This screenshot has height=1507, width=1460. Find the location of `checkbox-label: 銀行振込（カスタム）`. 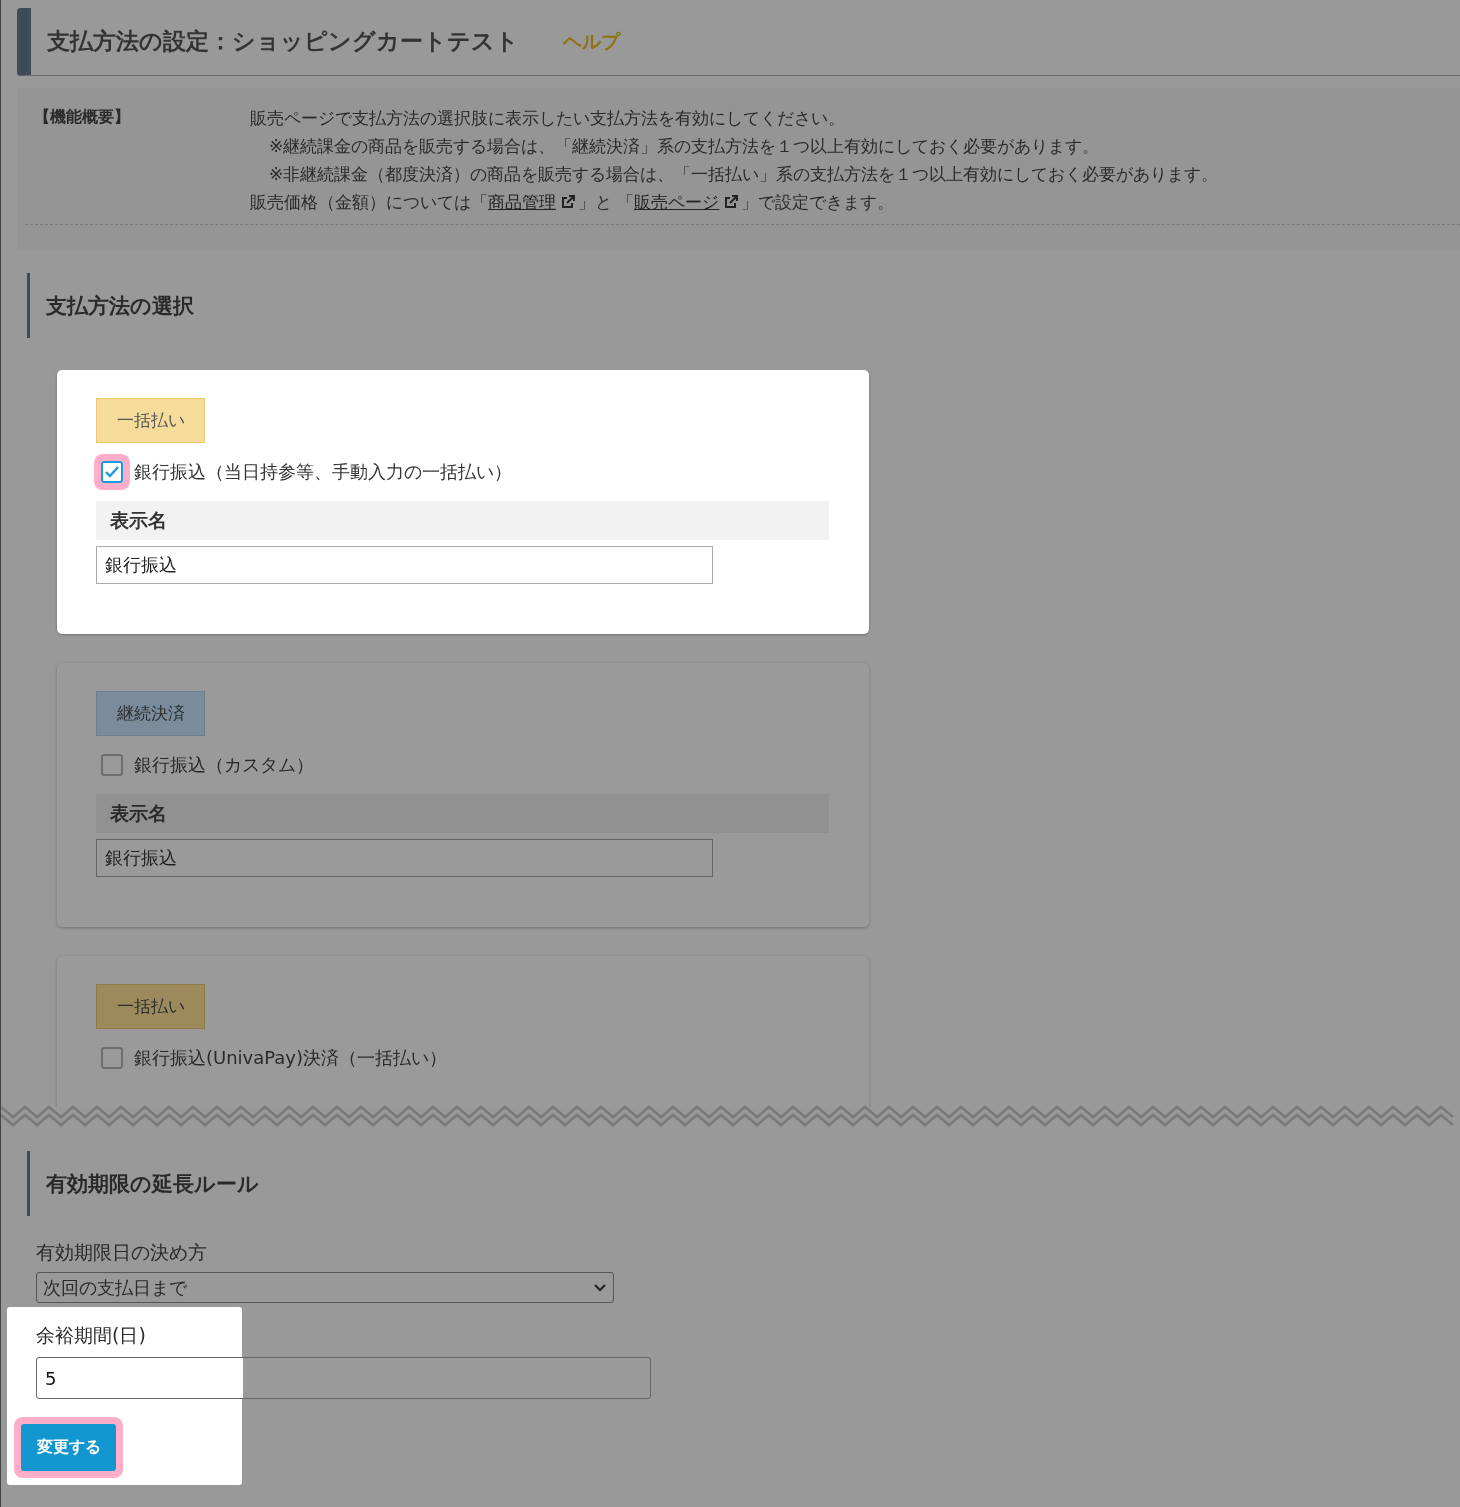

checkbox-label: 銀行振込（カスタム） is located at coordinates (223, 765).